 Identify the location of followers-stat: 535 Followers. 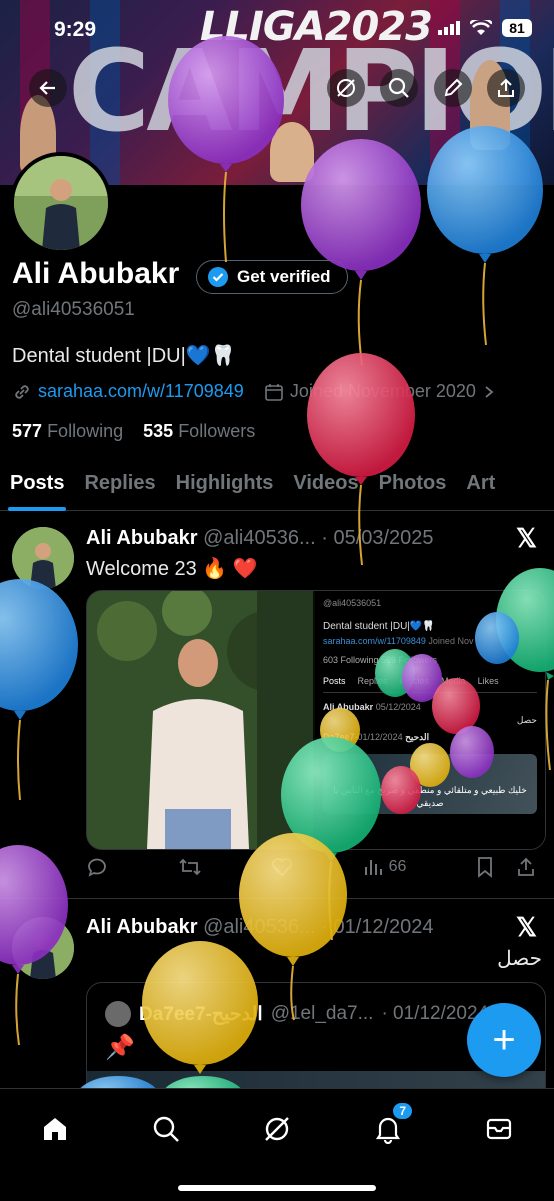
(199, 431).